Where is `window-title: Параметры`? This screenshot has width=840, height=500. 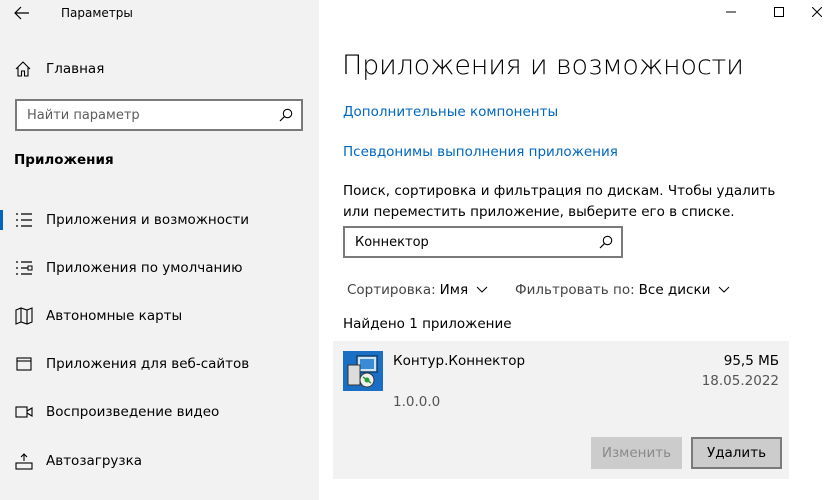
window-title: Параметры is located at coordinates (97, 13).